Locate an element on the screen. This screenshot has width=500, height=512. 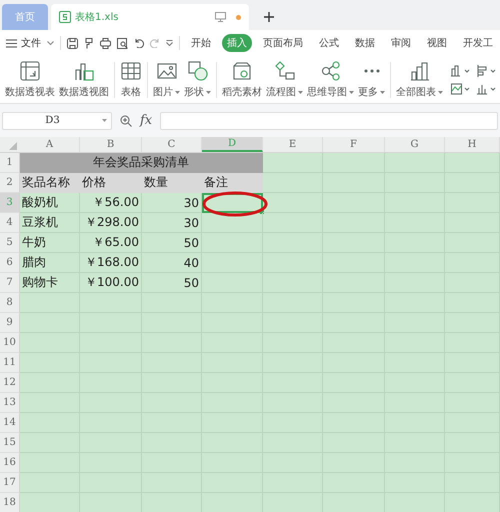
row-header: 17 is located at coordinates (10, 483).